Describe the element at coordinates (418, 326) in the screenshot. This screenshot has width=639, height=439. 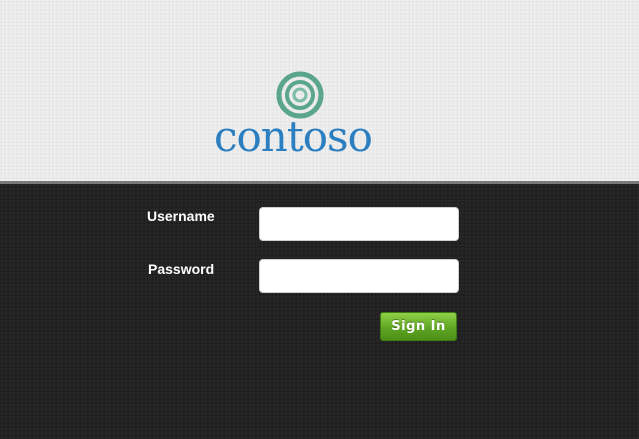
I see `sign-in-button: Sign In` at that location.